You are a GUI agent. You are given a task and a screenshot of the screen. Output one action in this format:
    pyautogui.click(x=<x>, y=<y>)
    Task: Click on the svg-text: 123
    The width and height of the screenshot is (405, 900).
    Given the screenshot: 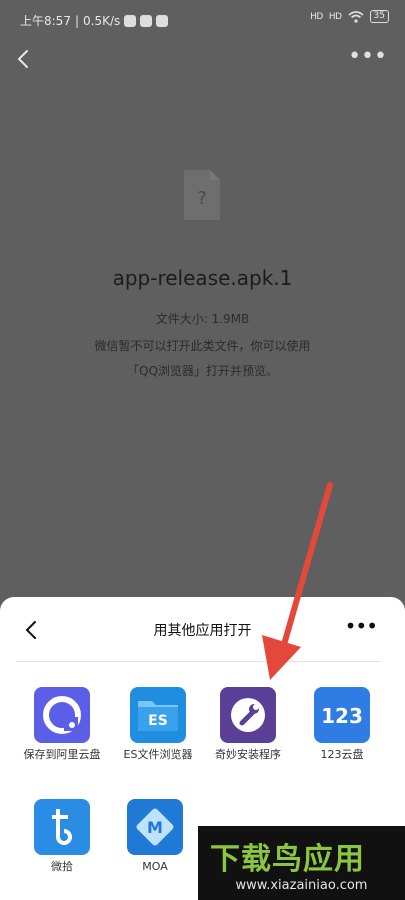 What is the action you would take?
    pyautogui.click(x=342, y=716)
    